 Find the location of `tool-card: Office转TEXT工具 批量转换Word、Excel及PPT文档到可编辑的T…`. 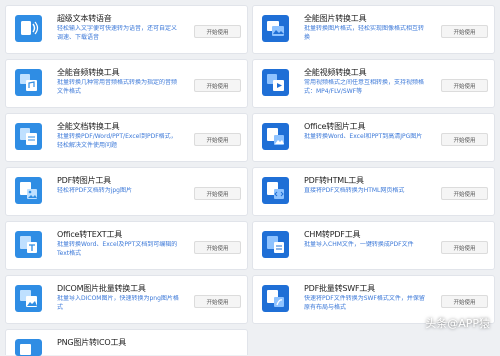

tool-card: Office转TEXT工具 批量转换Word、Excel及PPT文档到可编辑的T… is located at coordinates (126, 245).